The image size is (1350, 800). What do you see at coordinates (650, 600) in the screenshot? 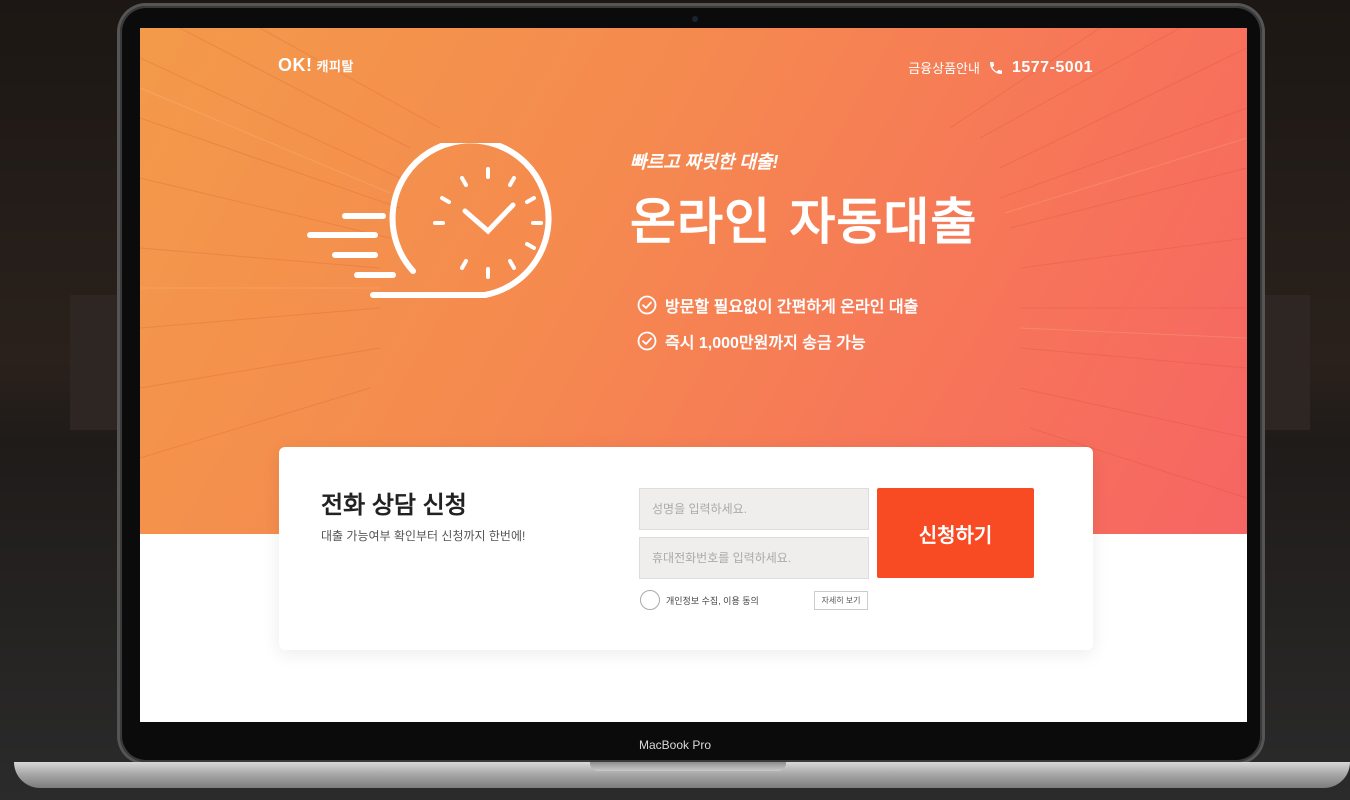
I see `consent-radio` at bounding box center [650, 600].